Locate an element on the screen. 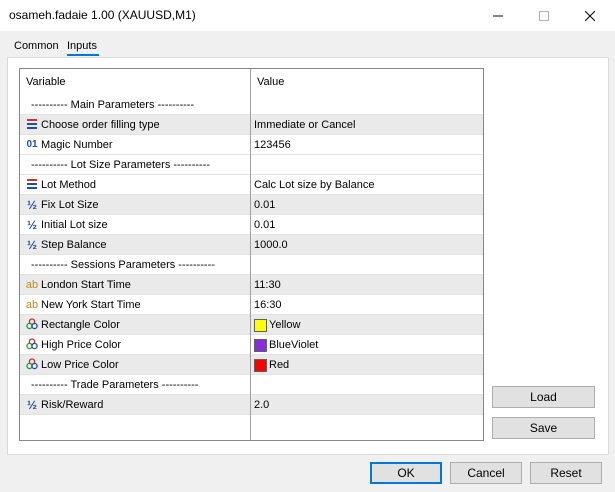 This screenshot has height=492, width=615. column-header-variable: Variable is located at coordinates (135, 82).